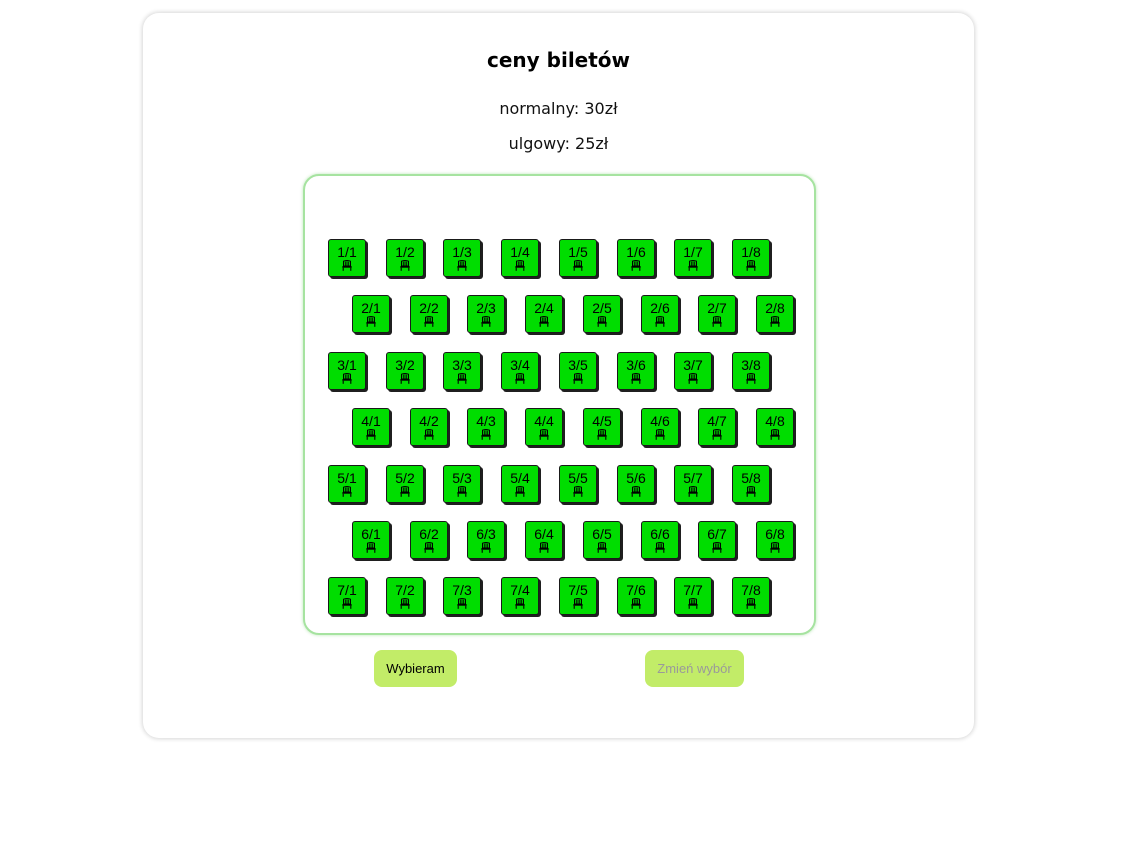 The height and width of the screenshot is (850, 1134). What do you see at coordinates (602, 421) in the screenshot?
I see `seat-label: 4/5` at bounding box center [602, 421].